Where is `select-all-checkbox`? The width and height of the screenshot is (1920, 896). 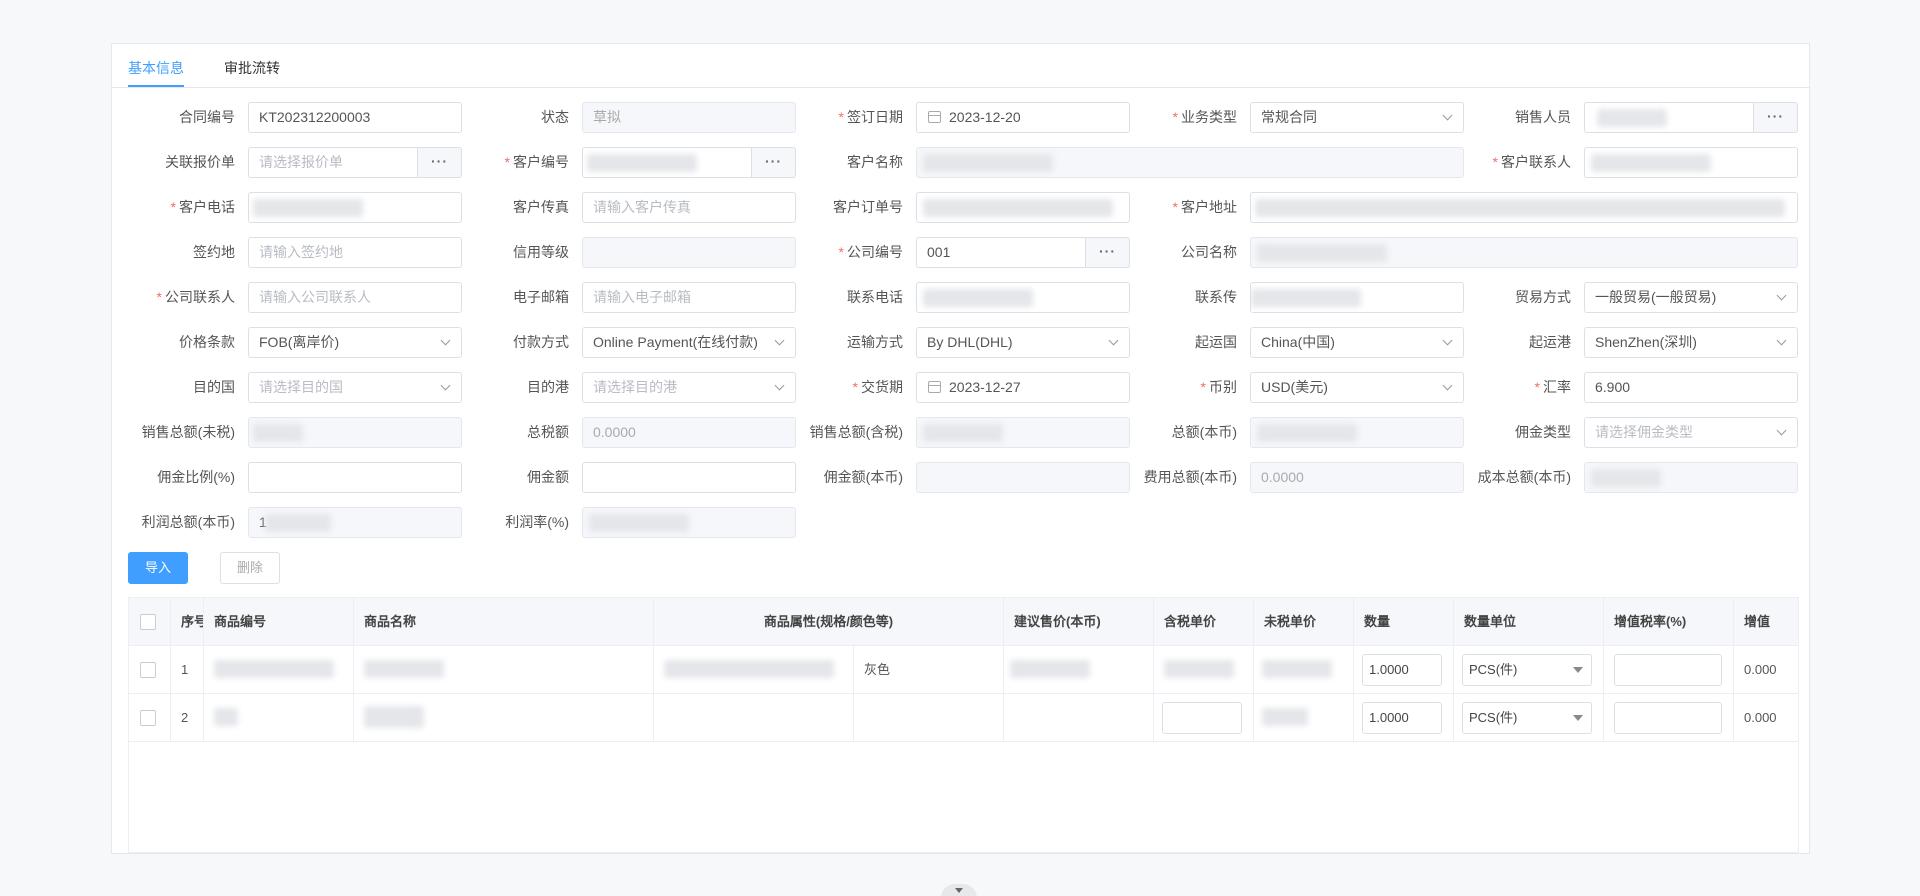 select-all-checkbox is located at coordinates (148, 622).